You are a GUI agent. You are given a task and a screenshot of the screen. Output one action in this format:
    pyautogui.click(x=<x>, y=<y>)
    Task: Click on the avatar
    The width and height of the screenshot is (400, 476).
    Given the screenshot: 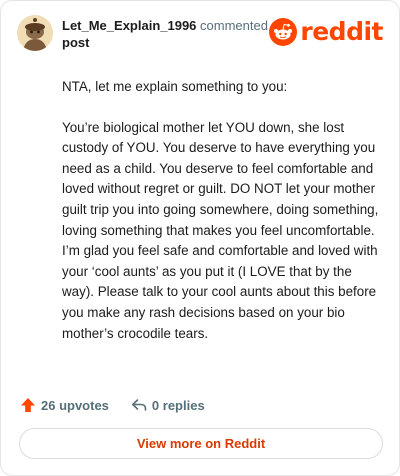 What is the action you would take?
    pyautogui.click(x=35, y=33)
    